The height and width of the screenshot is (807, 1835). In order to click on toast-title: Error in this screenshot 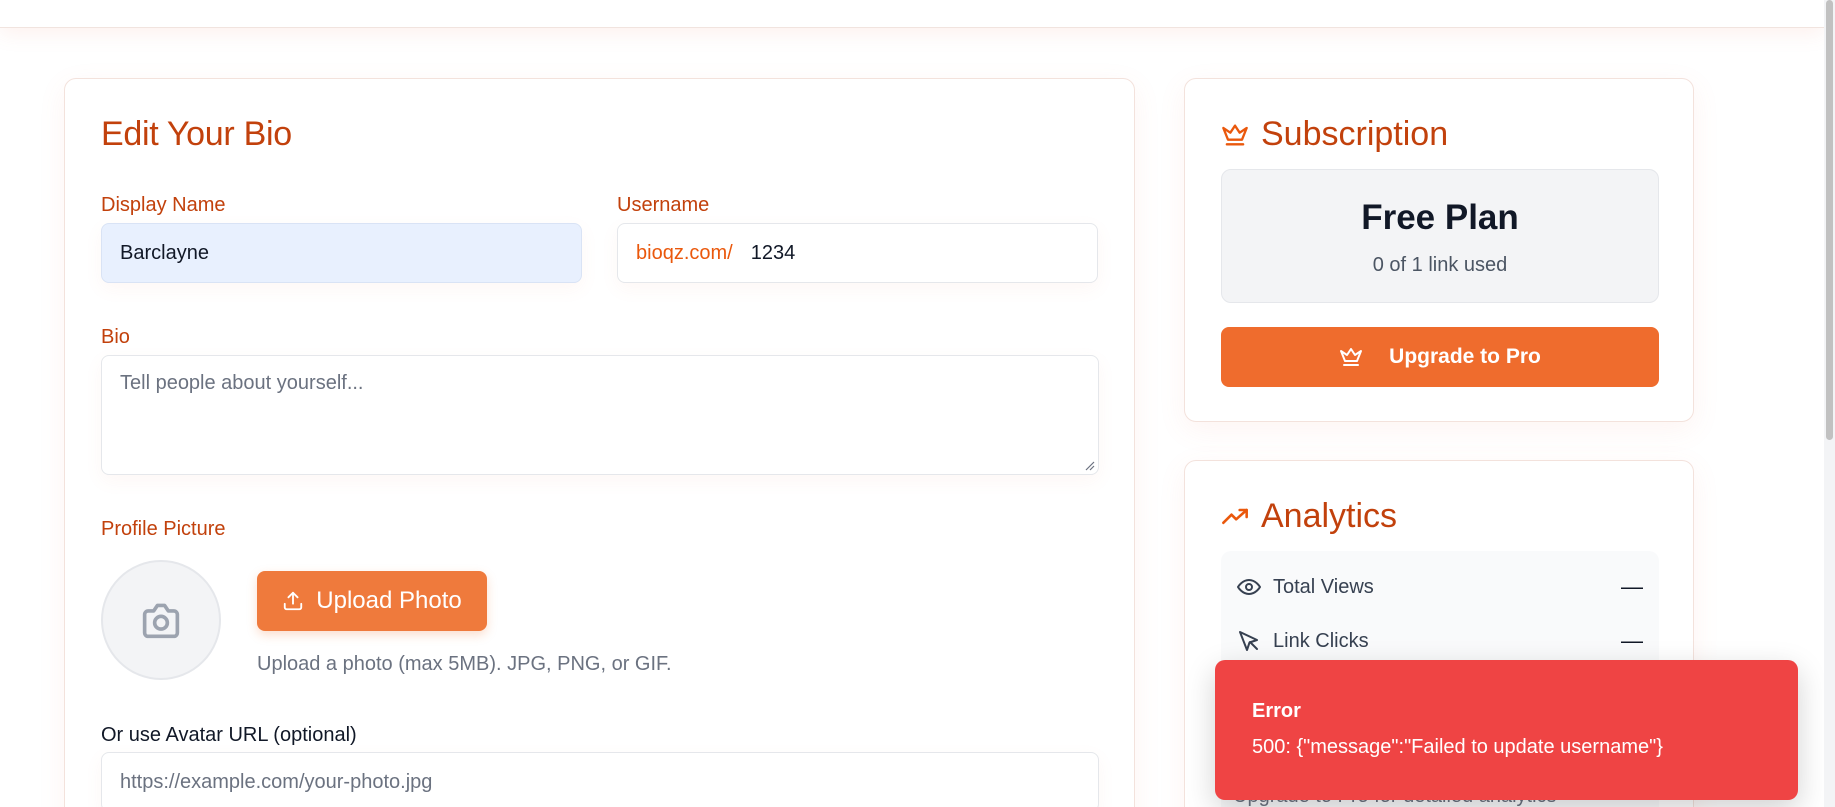, I will do `click(1276, 711)`.